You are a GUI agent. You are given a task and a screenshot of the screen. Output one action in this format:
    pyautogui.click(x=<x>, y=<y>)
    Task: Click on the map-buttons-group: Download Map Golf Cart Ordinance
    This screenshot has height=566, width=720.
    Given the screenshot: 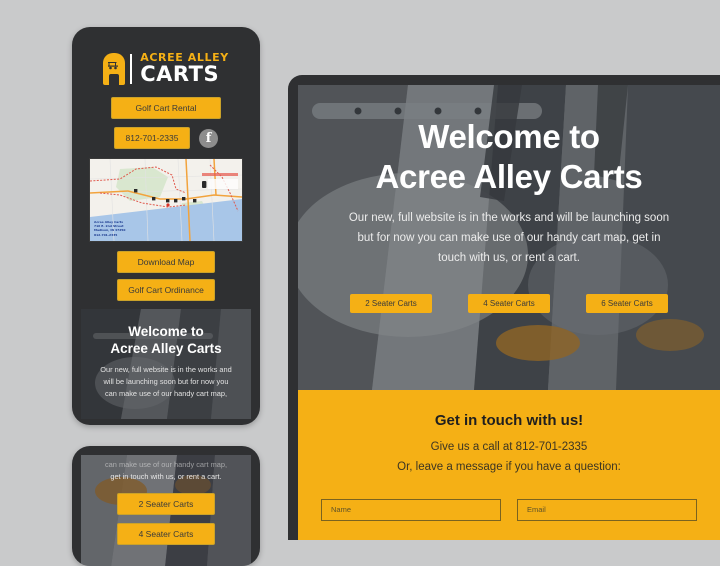 What is the action you would take?
    pyautogui.click(x=166, y=276)
    